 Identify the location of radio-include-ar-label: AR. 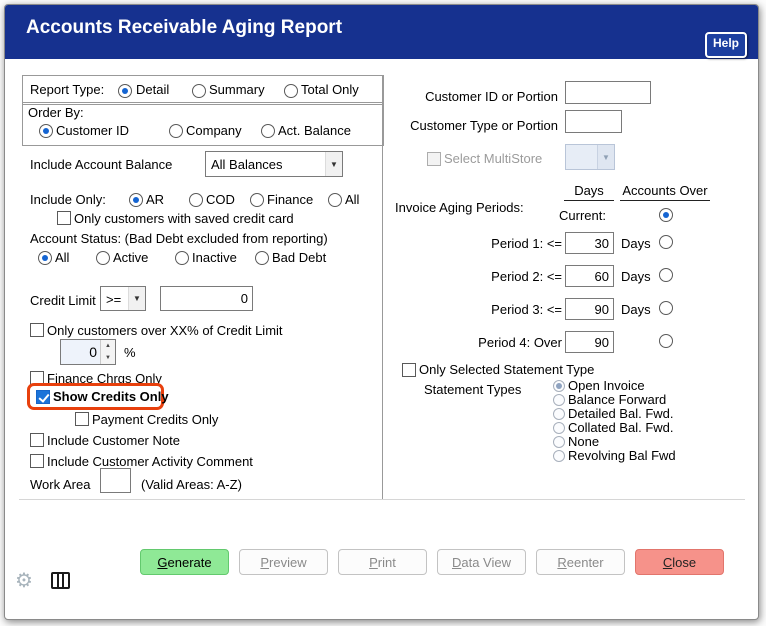
(155, 199).